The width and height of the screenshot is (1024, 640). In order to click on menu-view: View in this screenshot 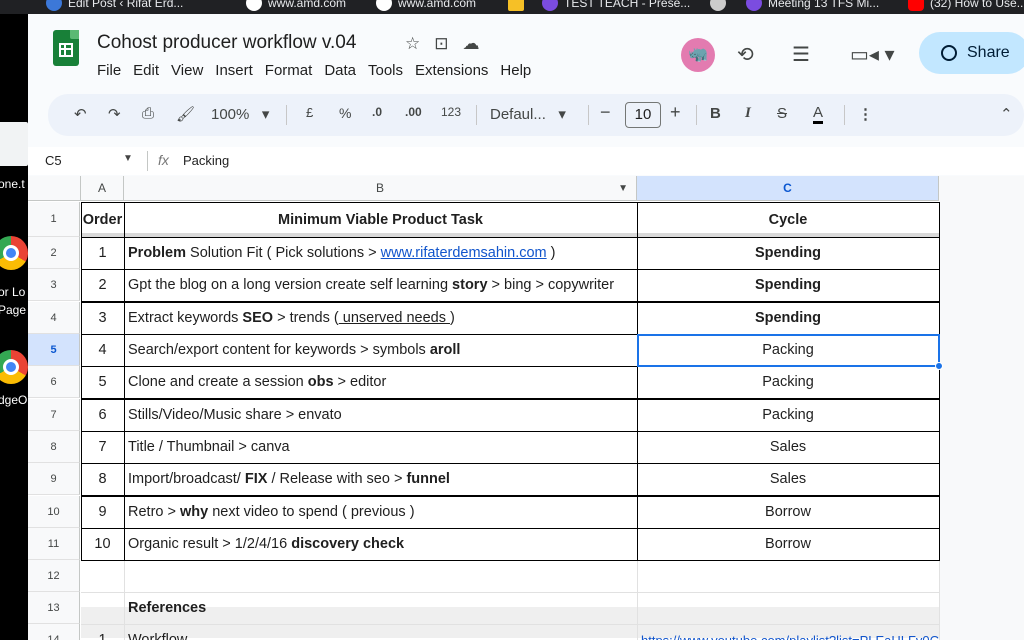, I will do `click(187, 70)`.